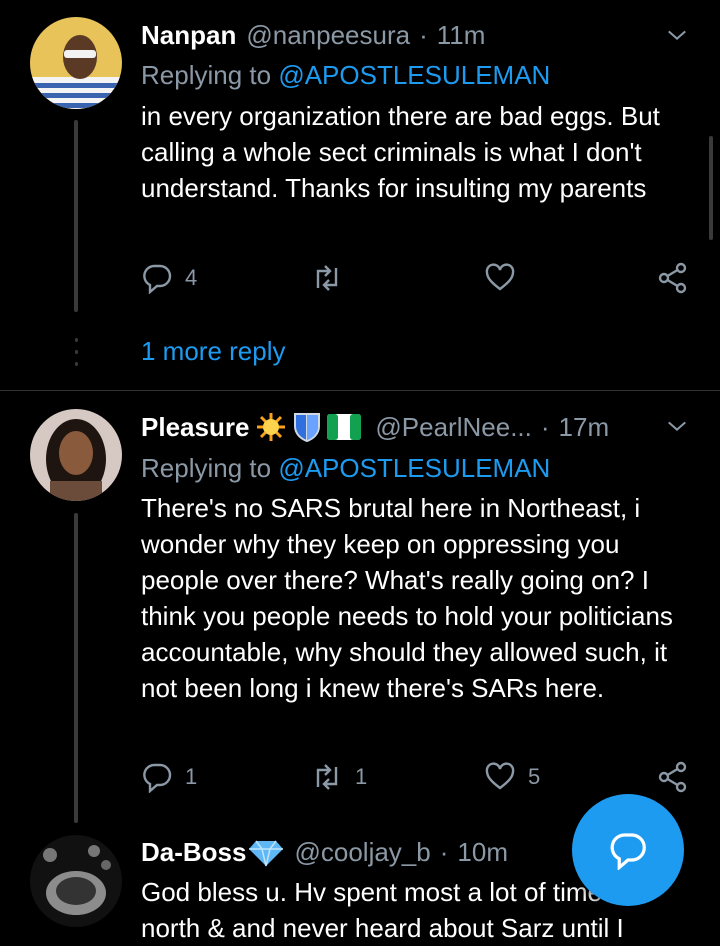 This screenshot has height=946, width=720. What do you see at coordinates (482, 852) in the screenshot?
I see `timestamp: 10m` at bounding box center [482, 852].